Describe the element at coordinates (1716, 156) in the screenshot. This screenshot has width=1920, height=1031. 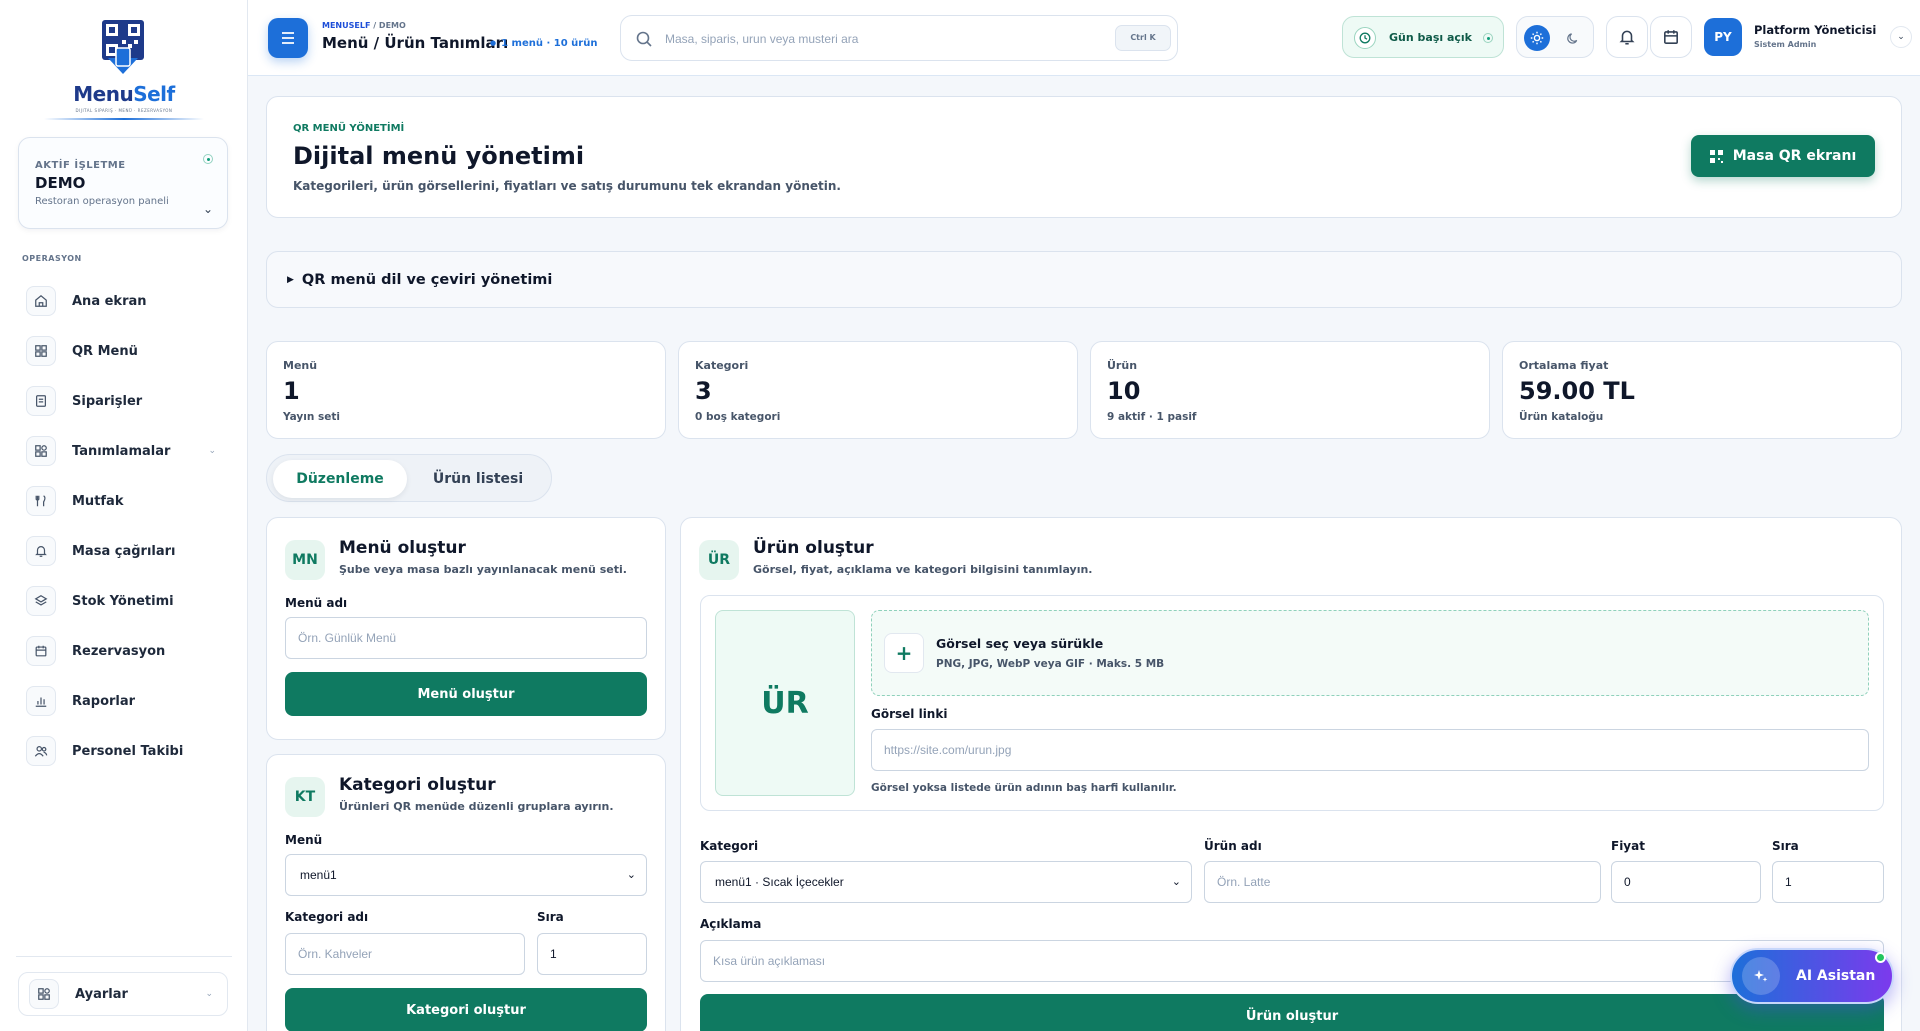
I see `qr-icon` at that location.